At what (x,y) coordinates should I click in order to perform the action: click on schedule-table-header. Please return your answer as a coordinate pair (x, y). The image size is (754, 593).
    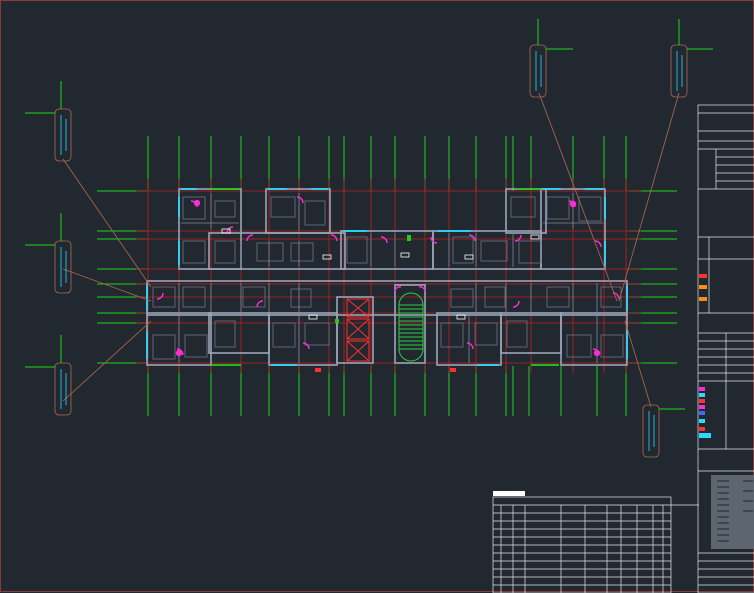
    Looking at the image, I should click on (509, 493).